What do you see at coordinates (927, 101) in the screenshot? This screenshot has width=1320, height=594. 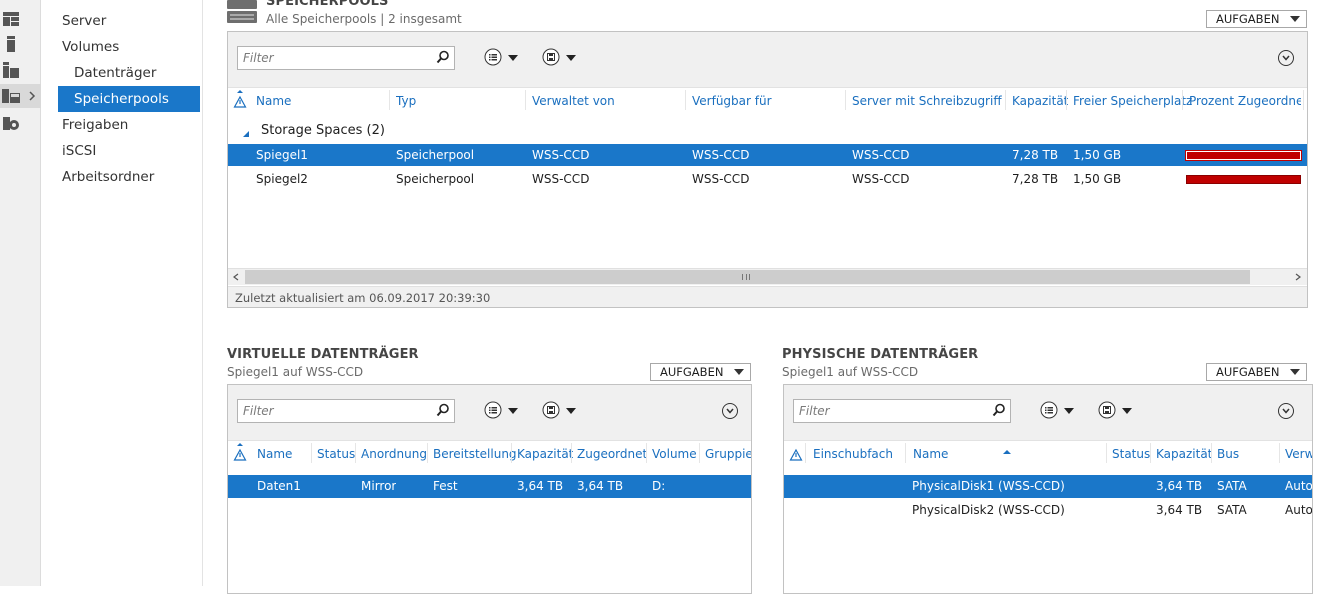 I see `col-header-write-server: Server mit Schreibzugriff` at bounding box center [927, 101].